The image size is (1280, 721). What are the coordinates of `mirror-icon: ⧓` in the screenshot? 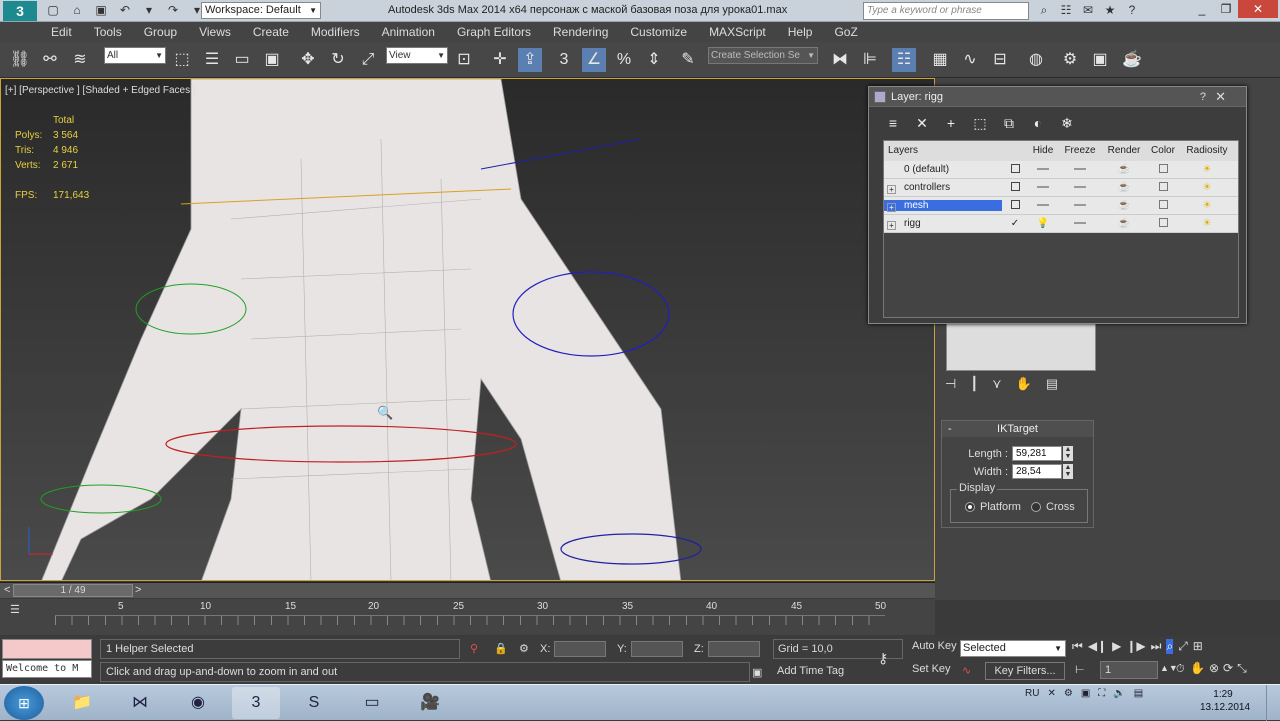 It's located at (840, 60).